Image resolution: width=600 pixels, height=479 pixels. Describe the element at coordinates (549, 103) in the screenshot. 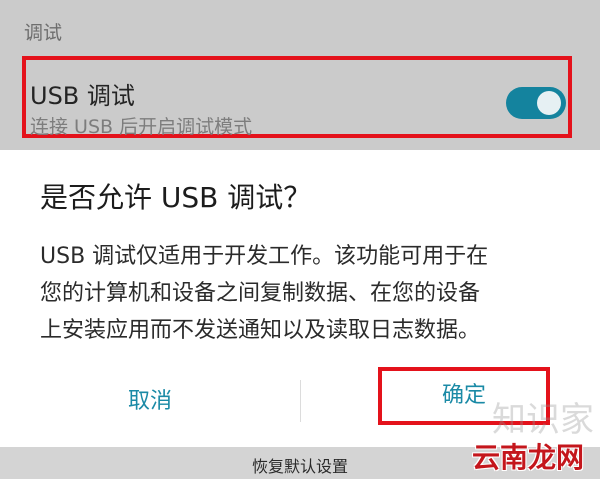

I see `toggle-knob` at that location.